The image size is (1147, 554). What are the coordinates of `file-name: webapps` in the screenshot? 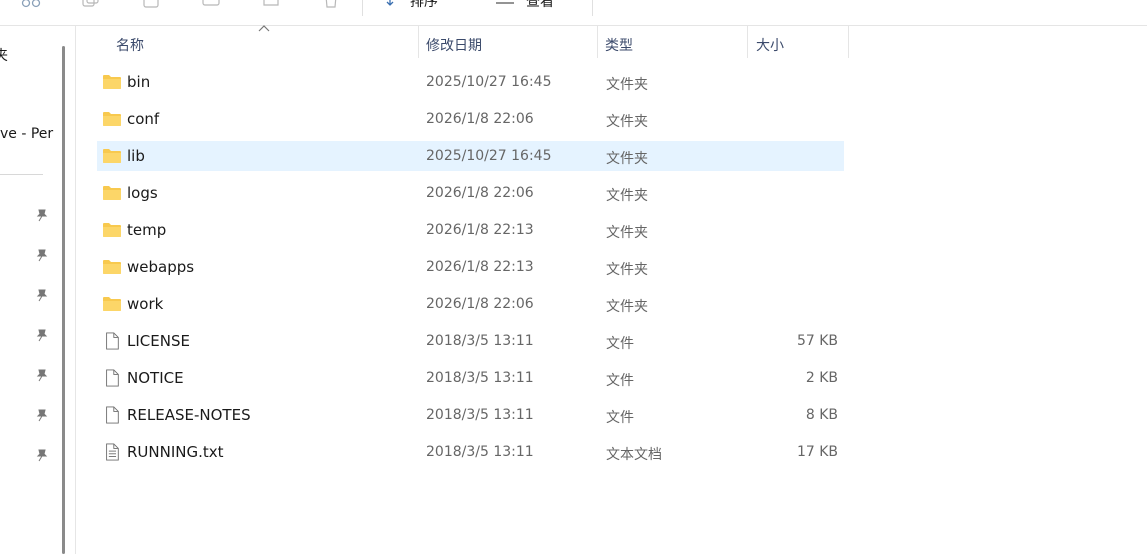 It's located at (161, 267).